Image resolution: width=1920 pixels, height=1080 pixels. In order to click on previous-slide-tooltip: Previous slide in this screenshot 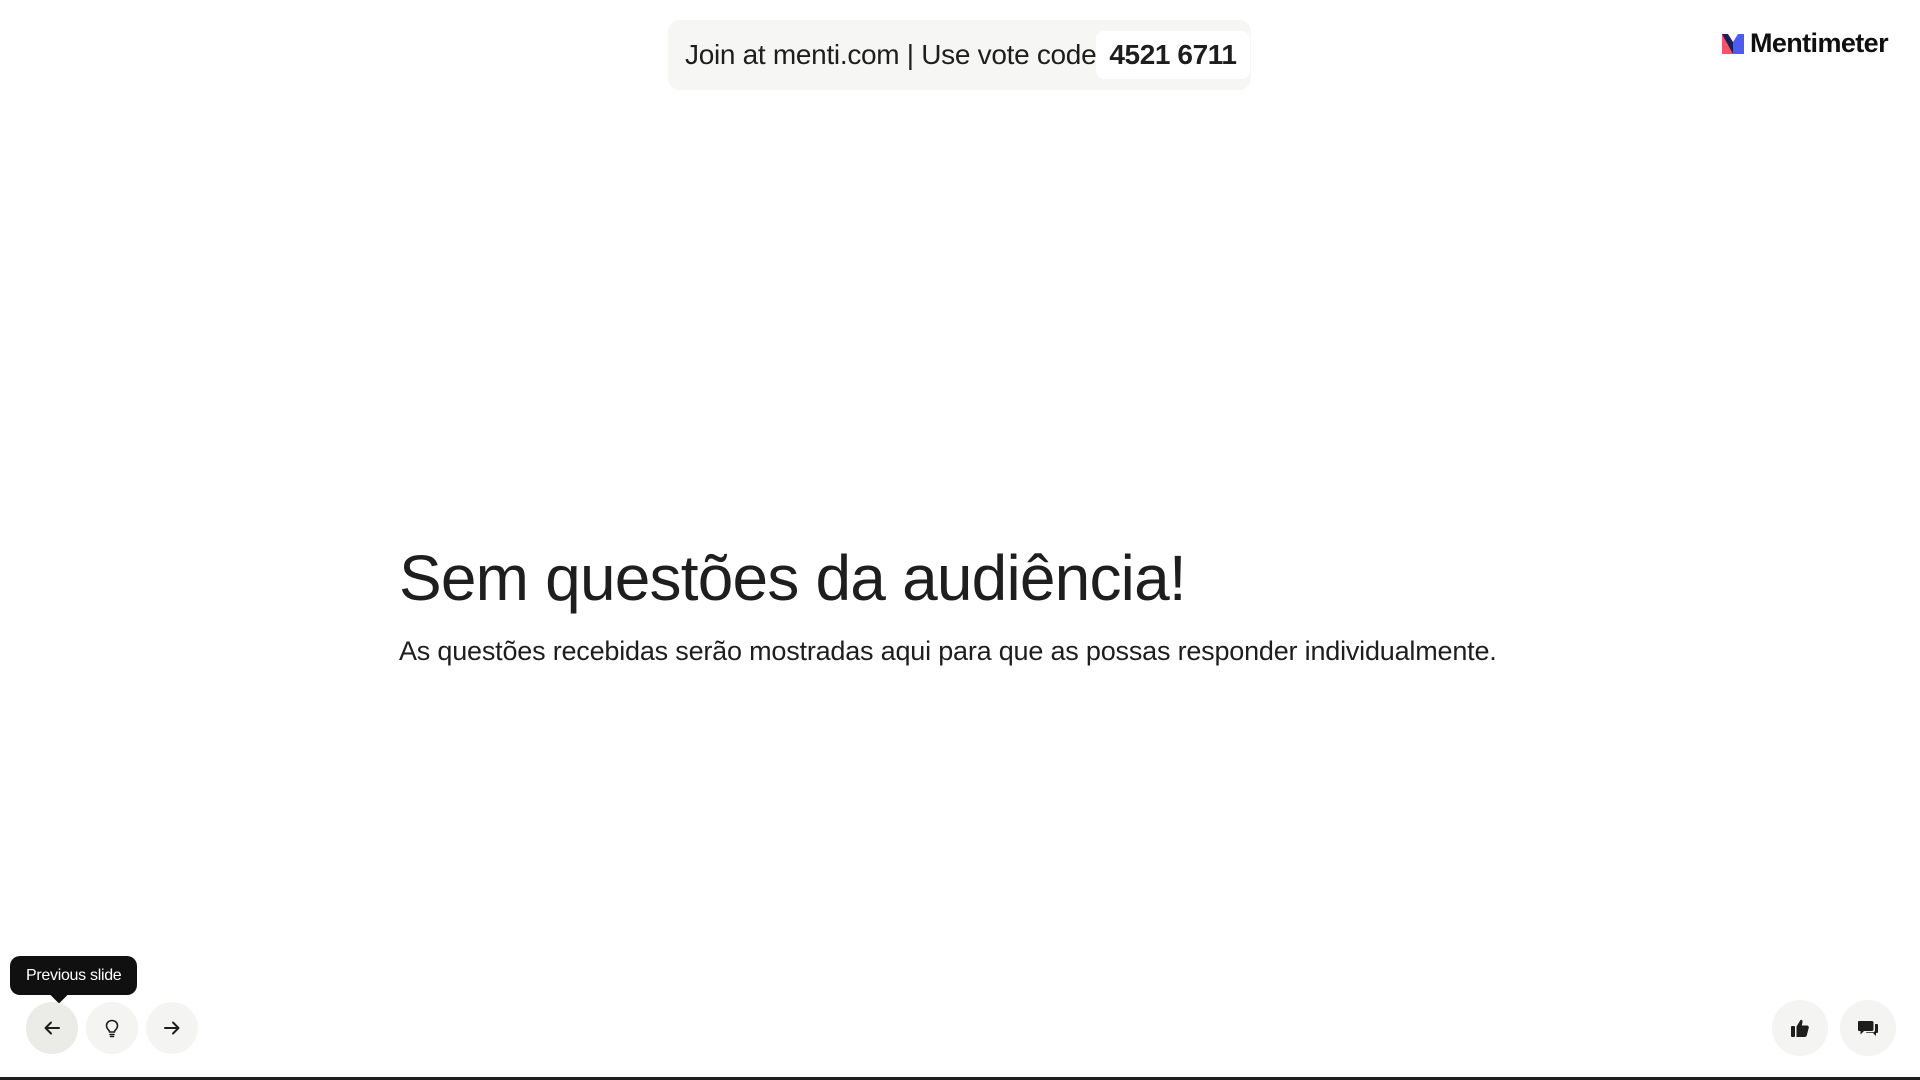, I will do `click(74, 975)`.